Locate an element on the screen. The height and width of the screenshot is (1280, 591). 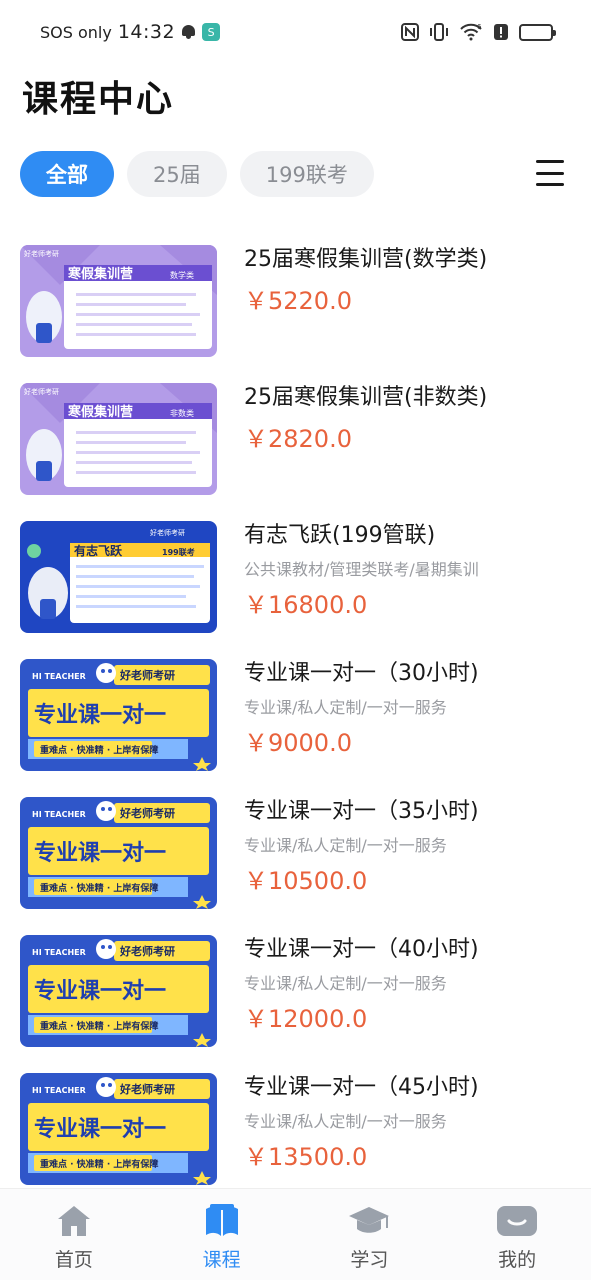
thumb-heading: 有志飞跃 is located at coordinates (98, 550).